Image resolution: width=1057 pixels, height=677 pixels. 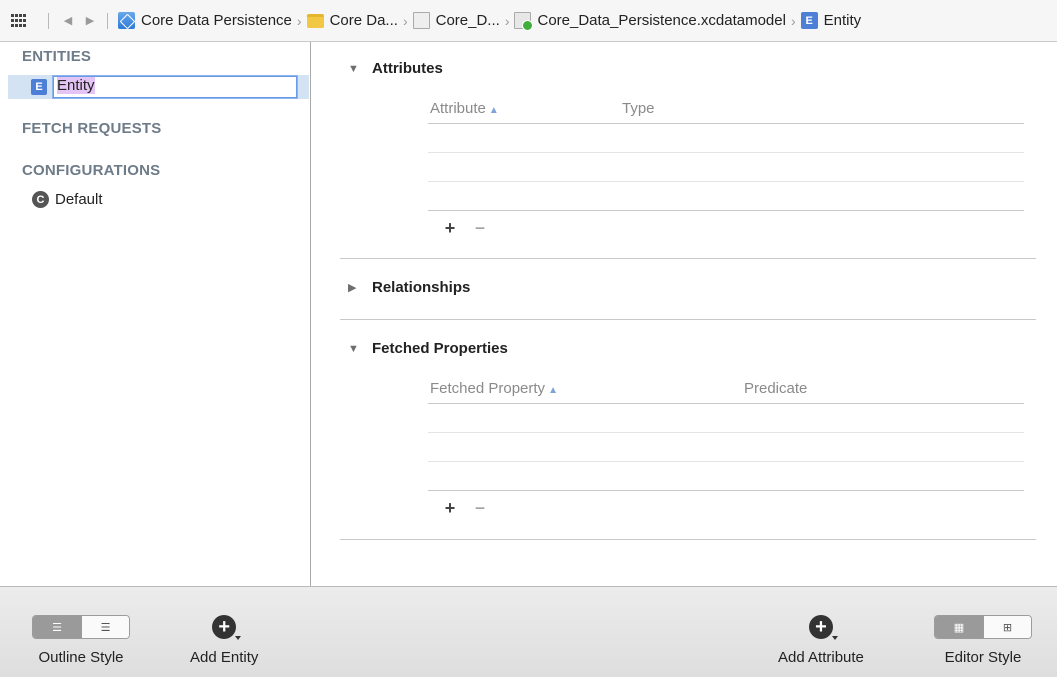 What do you see at coordinates (40, 199) in the screenshot?
I see `configuration-icon: C` at bounding box center [40, 199].